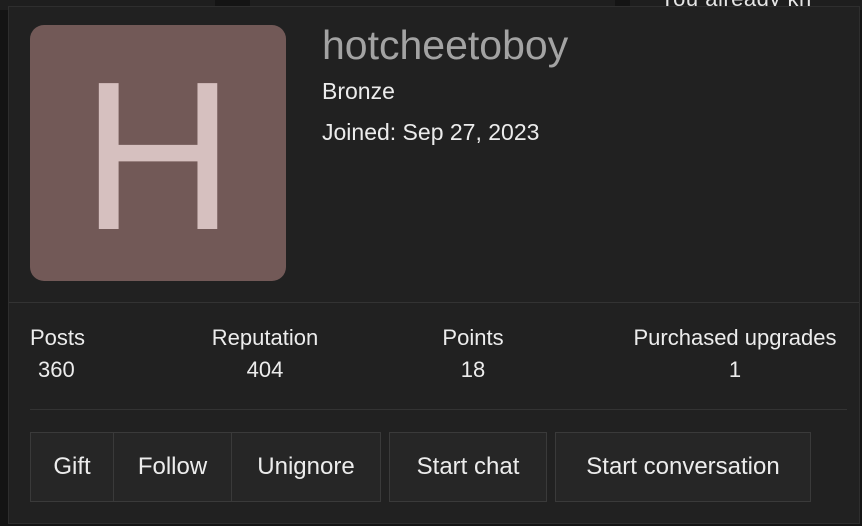 Image resolution: width=862 pixels, height=526 pixels. I want to click on stat-value: 404, so click(265, 369).